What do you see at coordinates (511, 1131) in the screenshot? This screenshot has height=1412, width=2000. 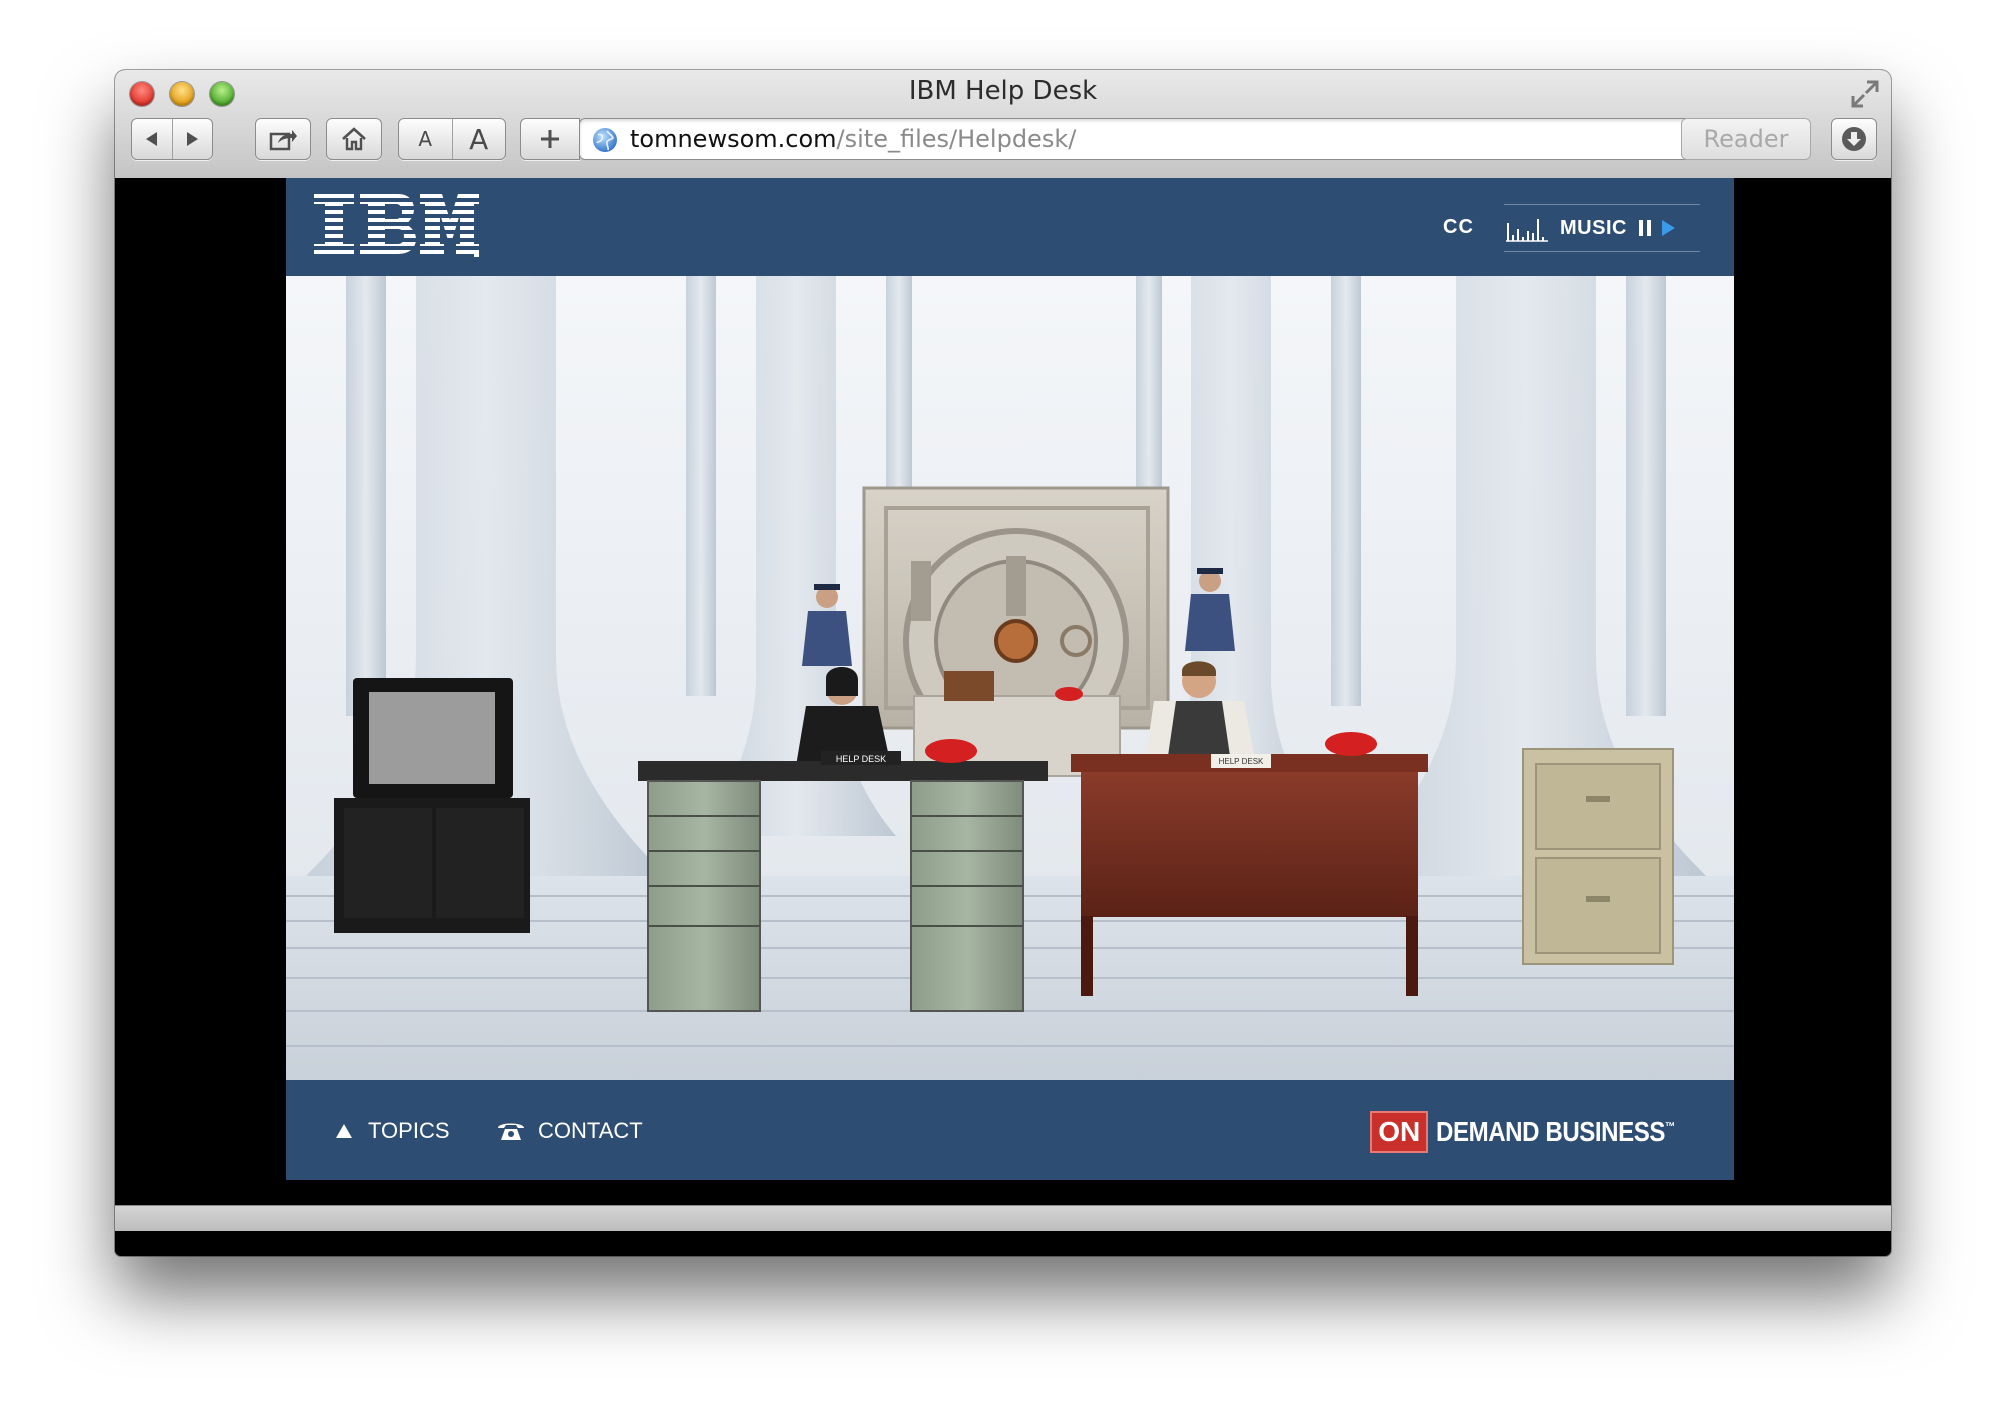 I see `telephone-icon` at bounding box center [511, 1131].